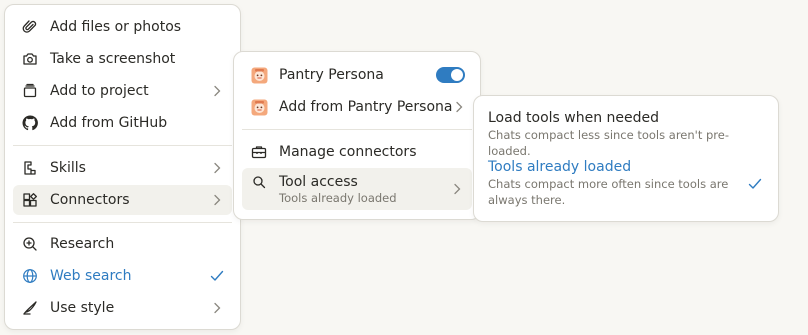  I want to click on use-style-item: Use style, so click(122, 308).